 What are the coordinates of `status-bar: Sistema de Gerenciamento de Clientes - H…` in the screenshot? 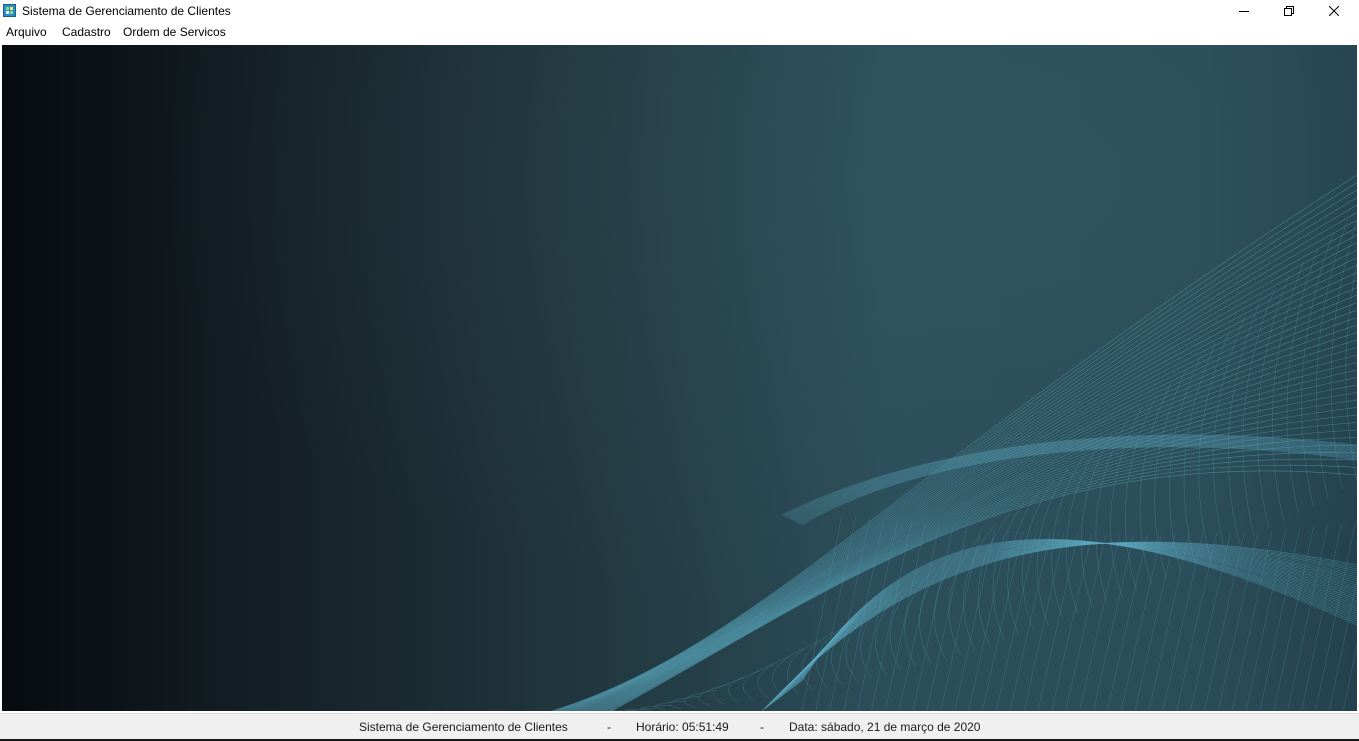 It's located at (679, 726).